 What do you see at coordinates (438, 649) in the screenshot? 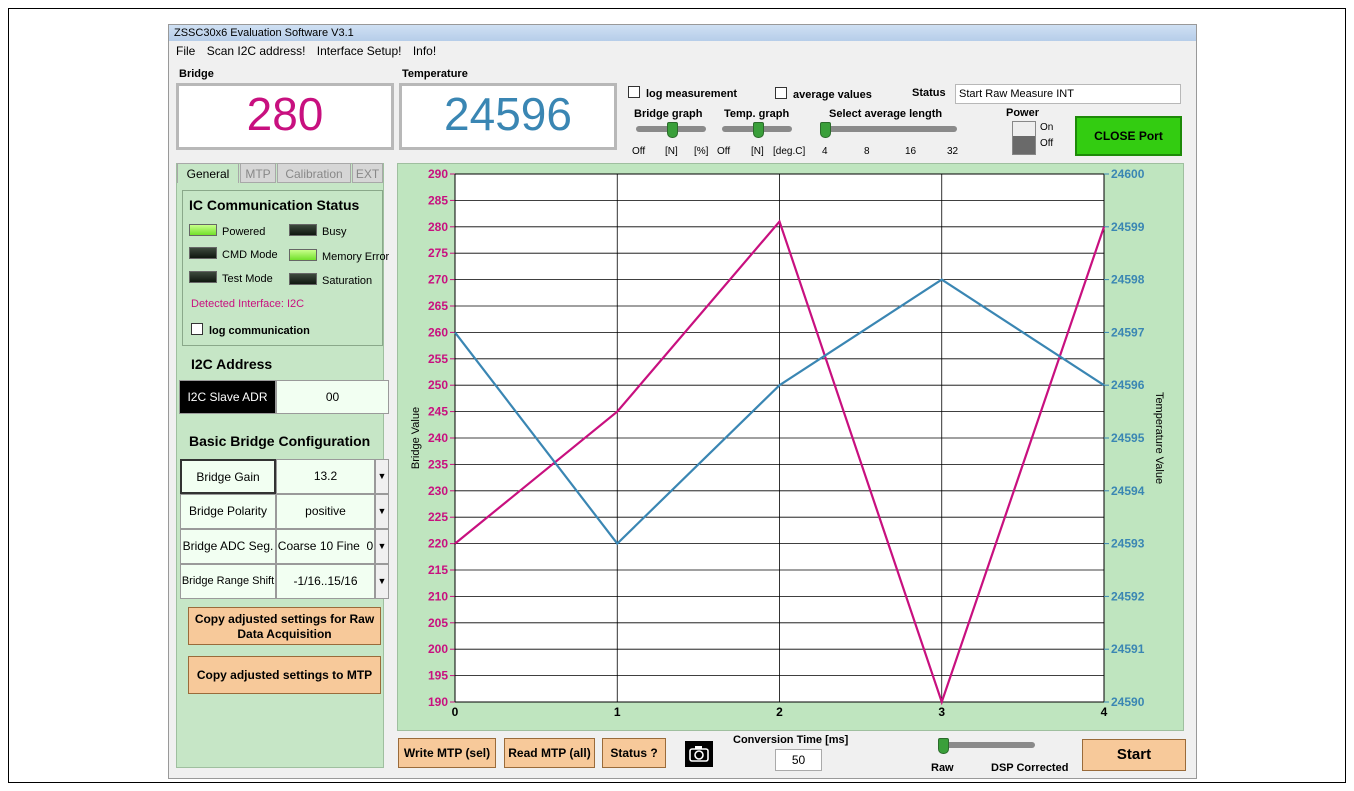
I see `y-tick-label: 200` at bounding box center [438, 649].